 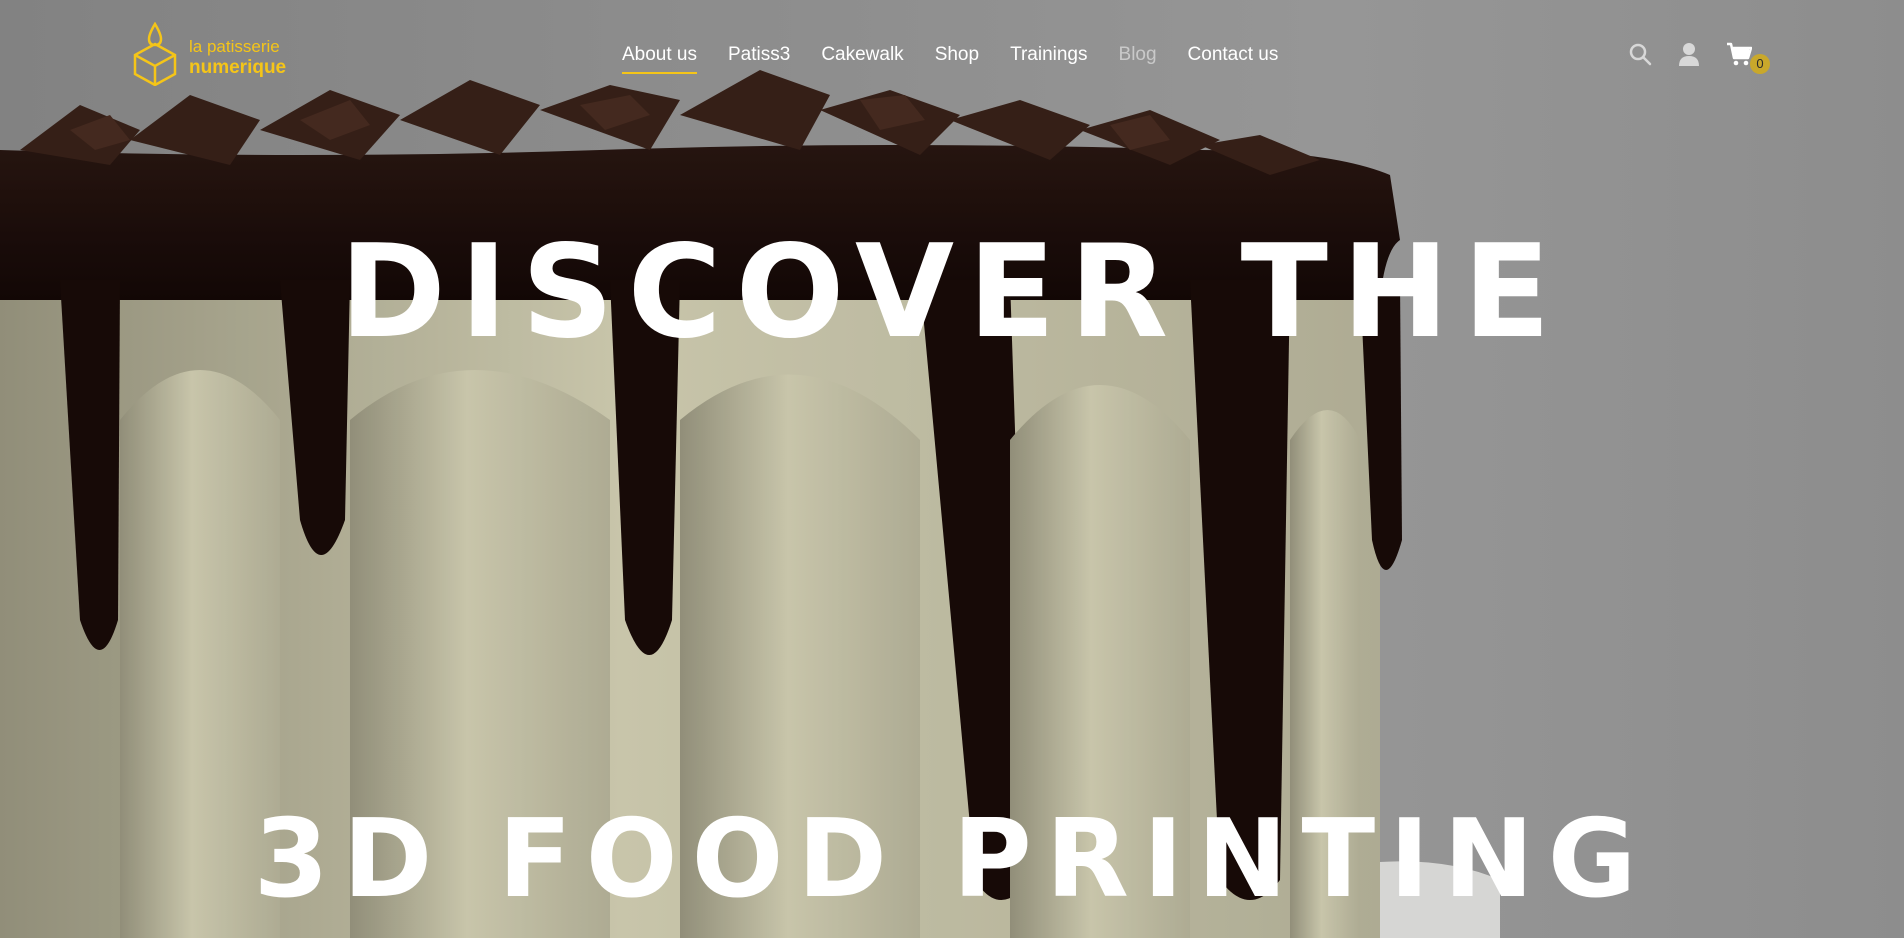 What do you see at coordinates (957, 58) in the screenshot?
I see `nav-shop: Shop` at bounding box center [957, 58].